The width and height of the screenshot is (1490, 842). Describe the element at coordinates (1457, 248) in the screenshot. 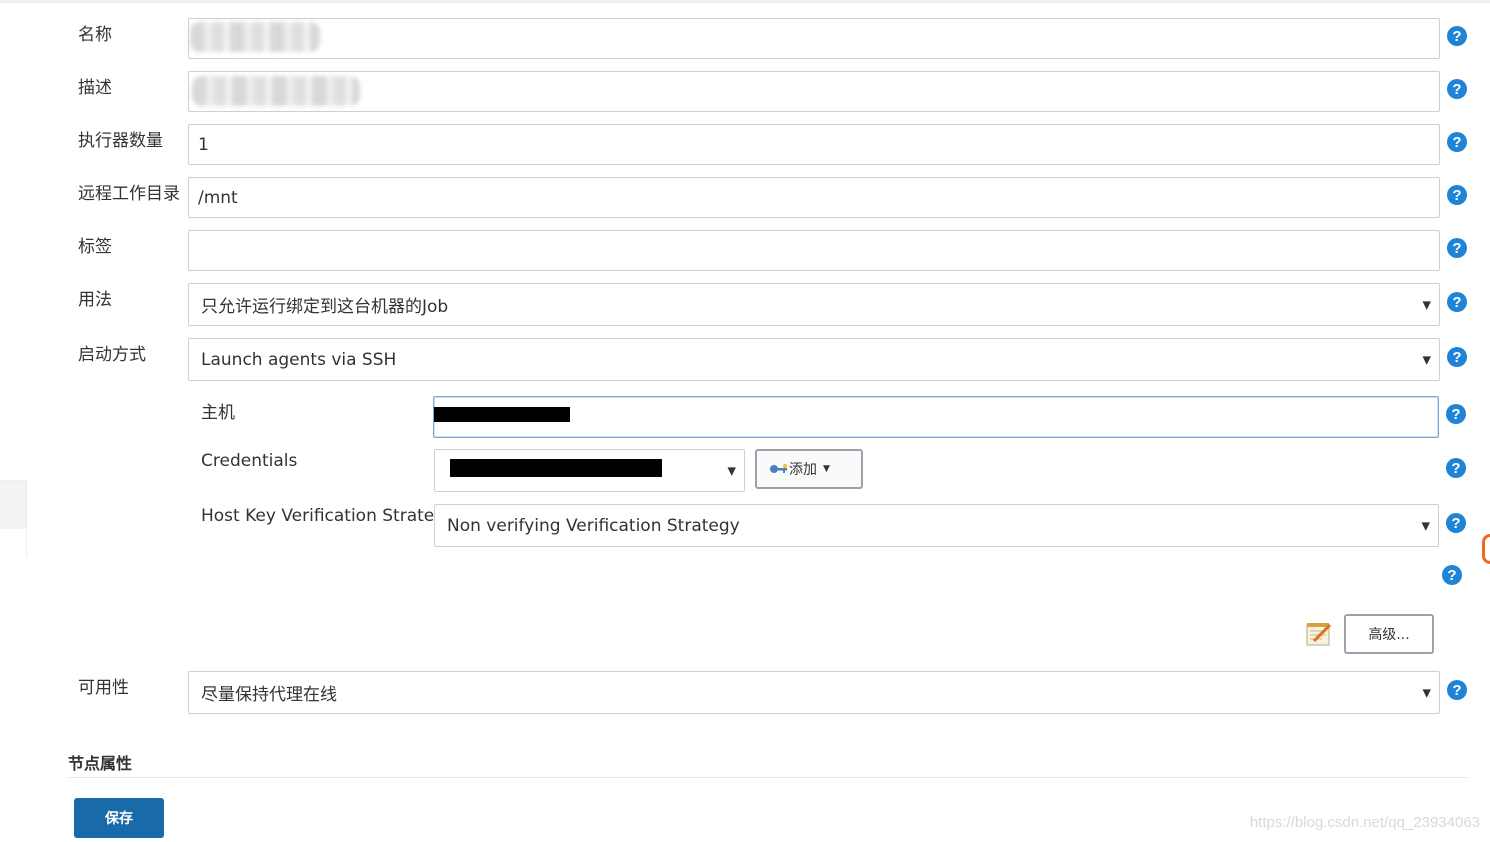

I see `help-icon-labels: ?` at that location.